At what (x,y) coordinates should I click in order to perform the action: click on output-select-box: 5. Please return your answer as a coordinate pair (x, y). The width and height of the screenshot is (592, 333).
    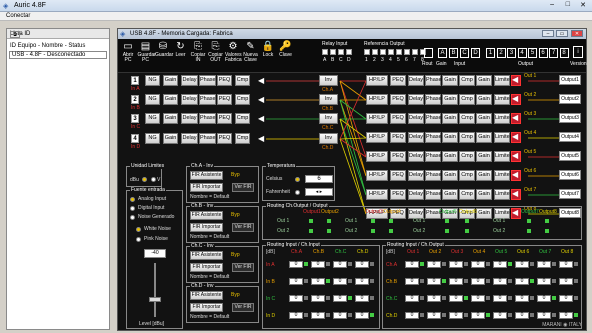
    Looking at the image, I should click on (532, 53).